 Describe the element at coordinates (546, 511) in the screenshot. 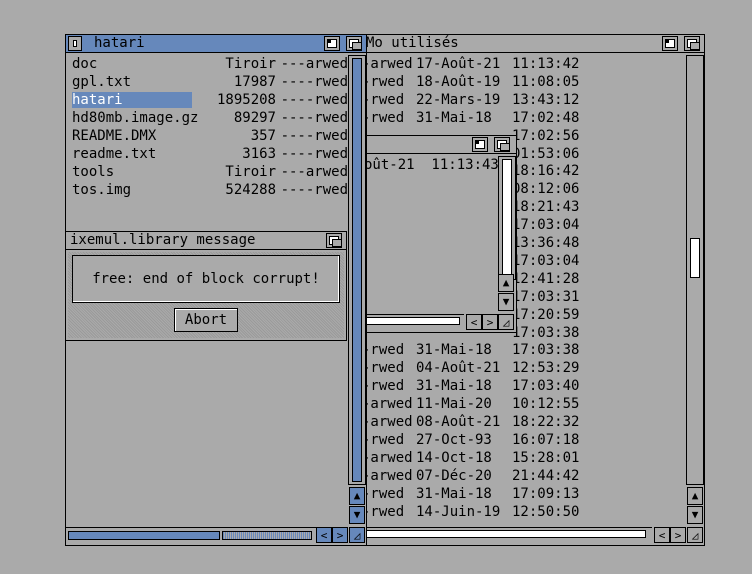

I see `item-time: 12:50:50` at that location.